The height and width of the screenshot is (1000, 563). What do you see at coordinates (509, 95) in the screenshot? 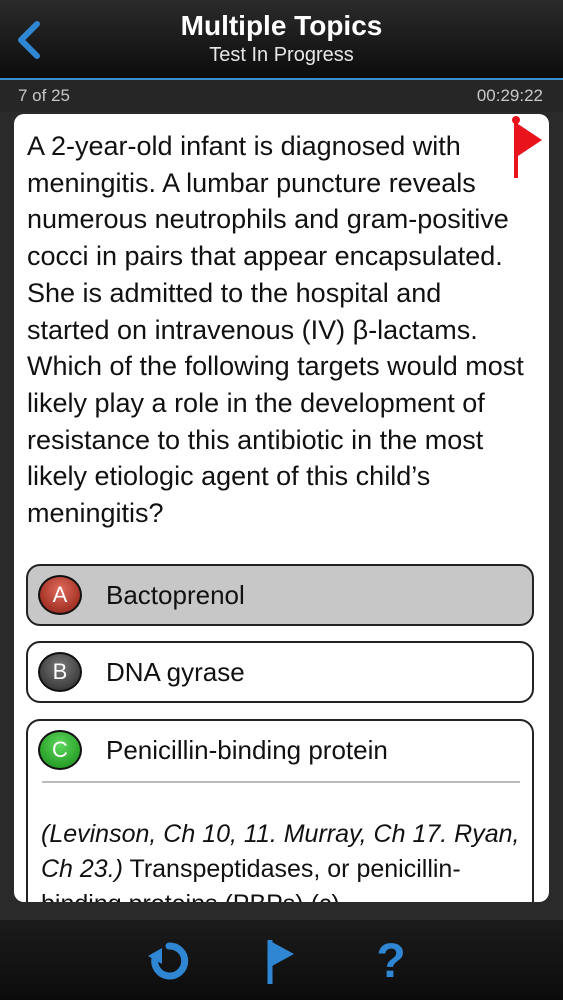
I see `test-timer: 00:29:22` at bounding box center [509, 95].